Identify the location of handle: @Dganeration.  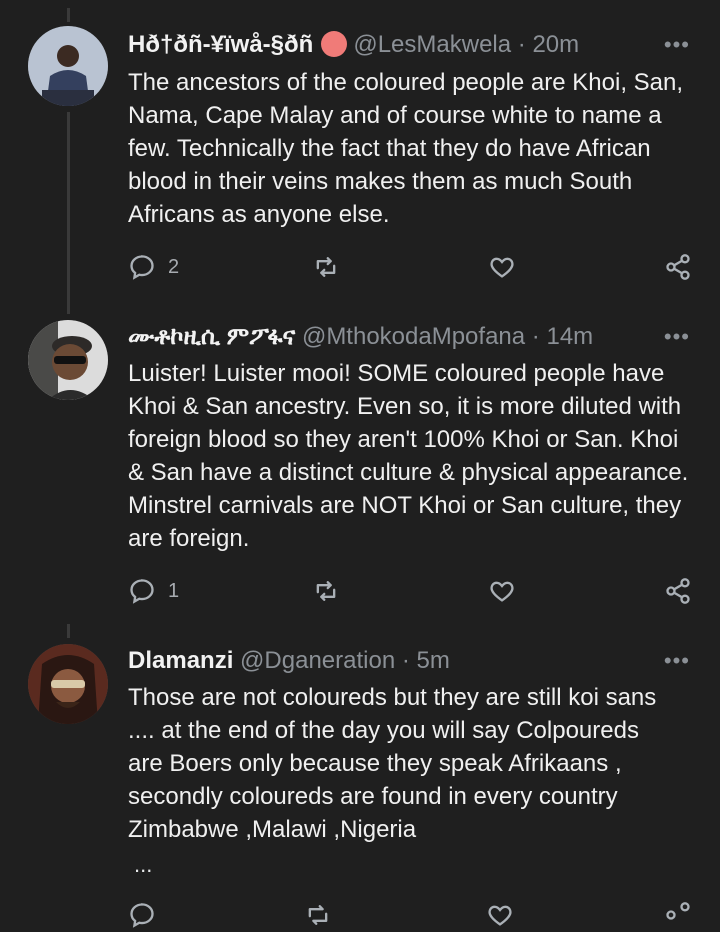
(317, 660).